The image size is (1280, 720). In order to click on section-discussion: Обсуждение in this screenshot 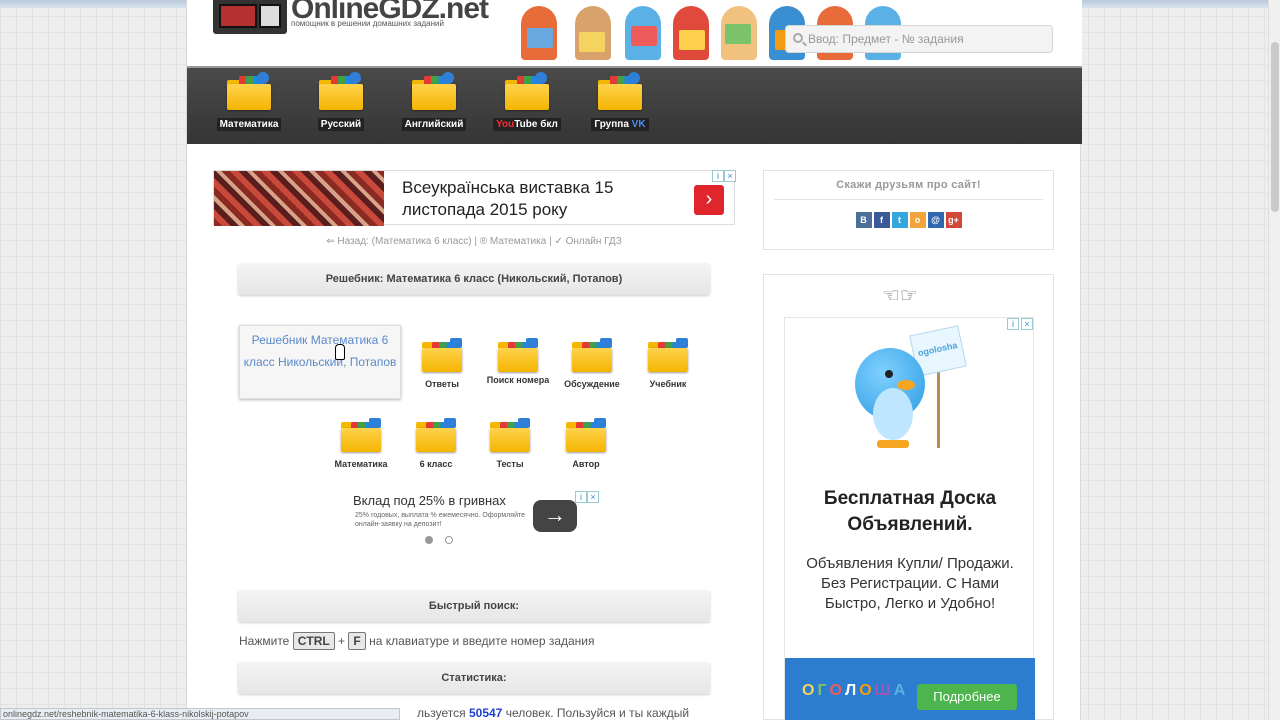, I will do `click(592, 364)`.